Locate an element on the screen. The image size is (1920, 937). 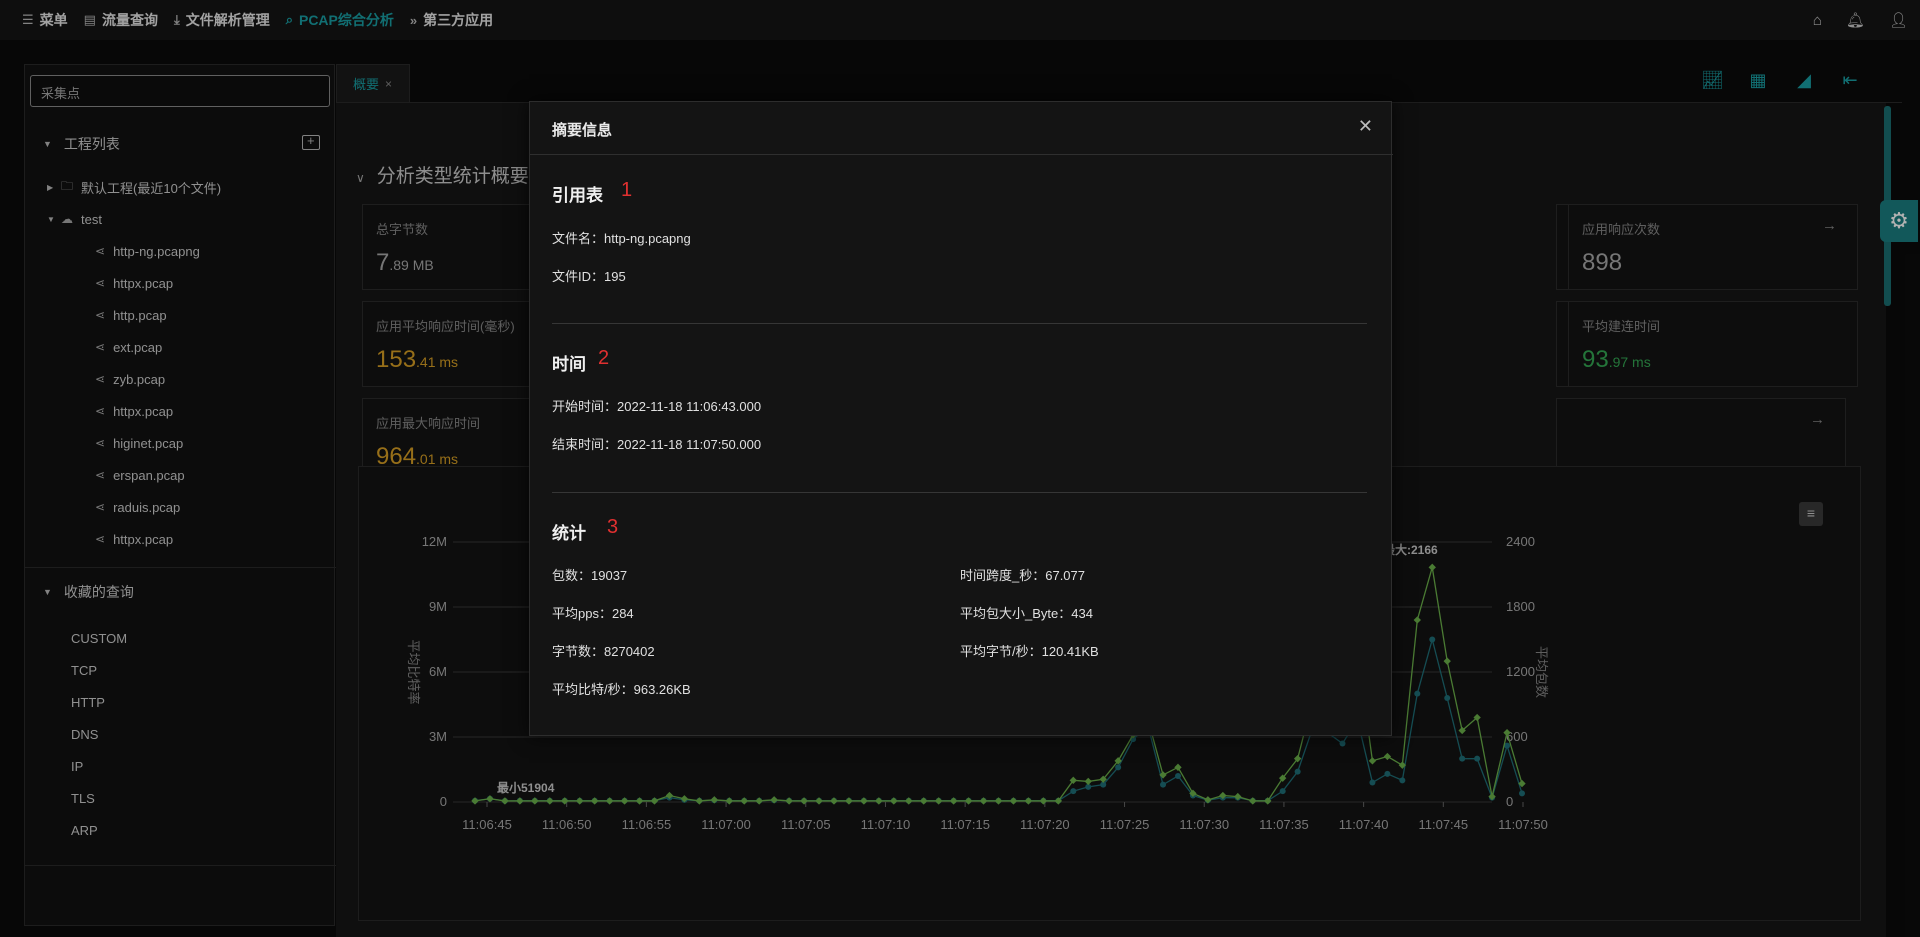
ref-section-title: 引用表 is located at coordinates (577, 195).